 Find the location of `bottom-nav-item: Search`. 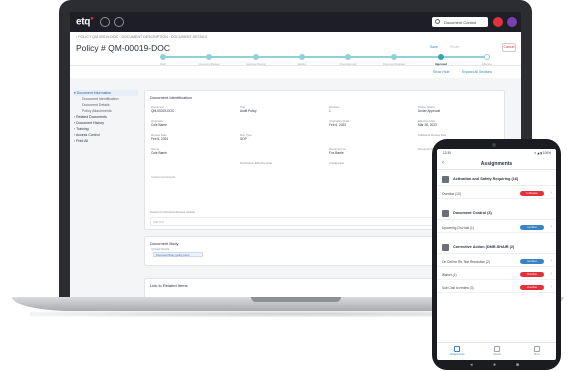

bottom-nav-item: Search is located at coordinates (497, 351).